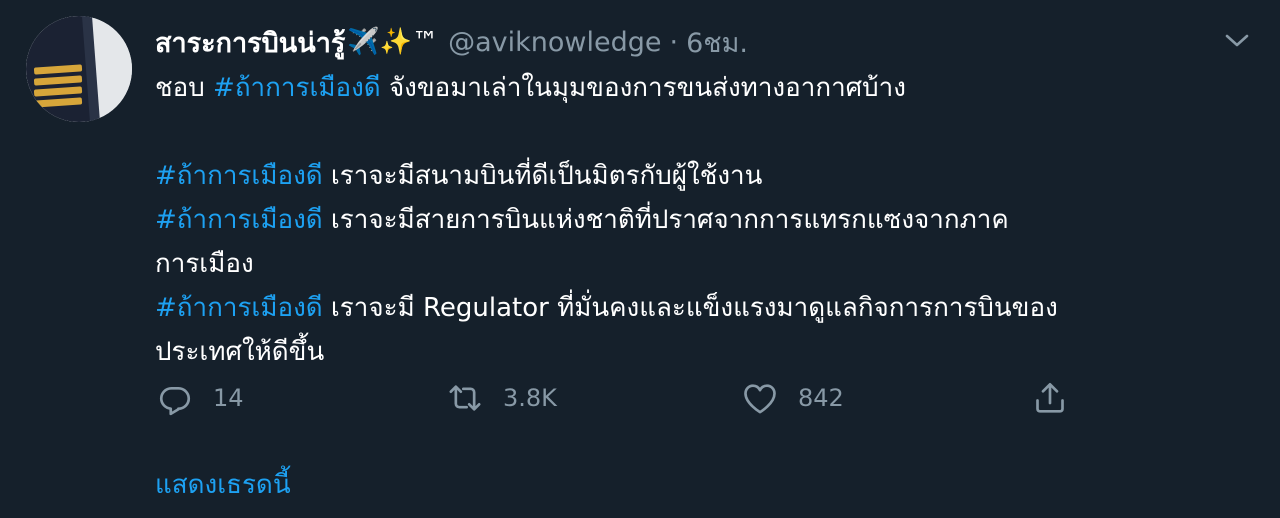  Describe the element at coordinates (501, 398) in the screenshot. I see `retweet-button: 3.8K` at that location.